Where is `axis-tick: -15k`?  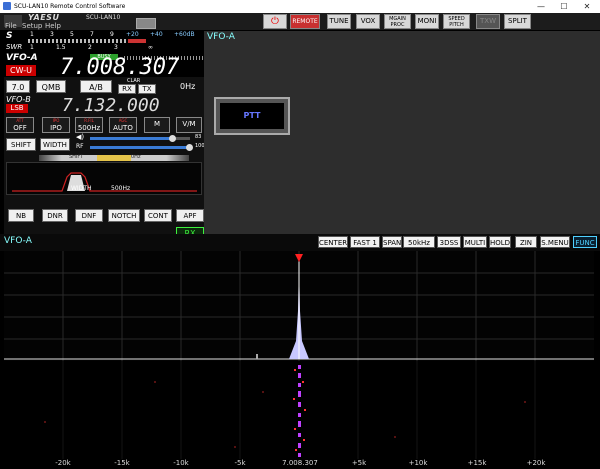
axis-tick: -15k is located at coordinates (122, 463).